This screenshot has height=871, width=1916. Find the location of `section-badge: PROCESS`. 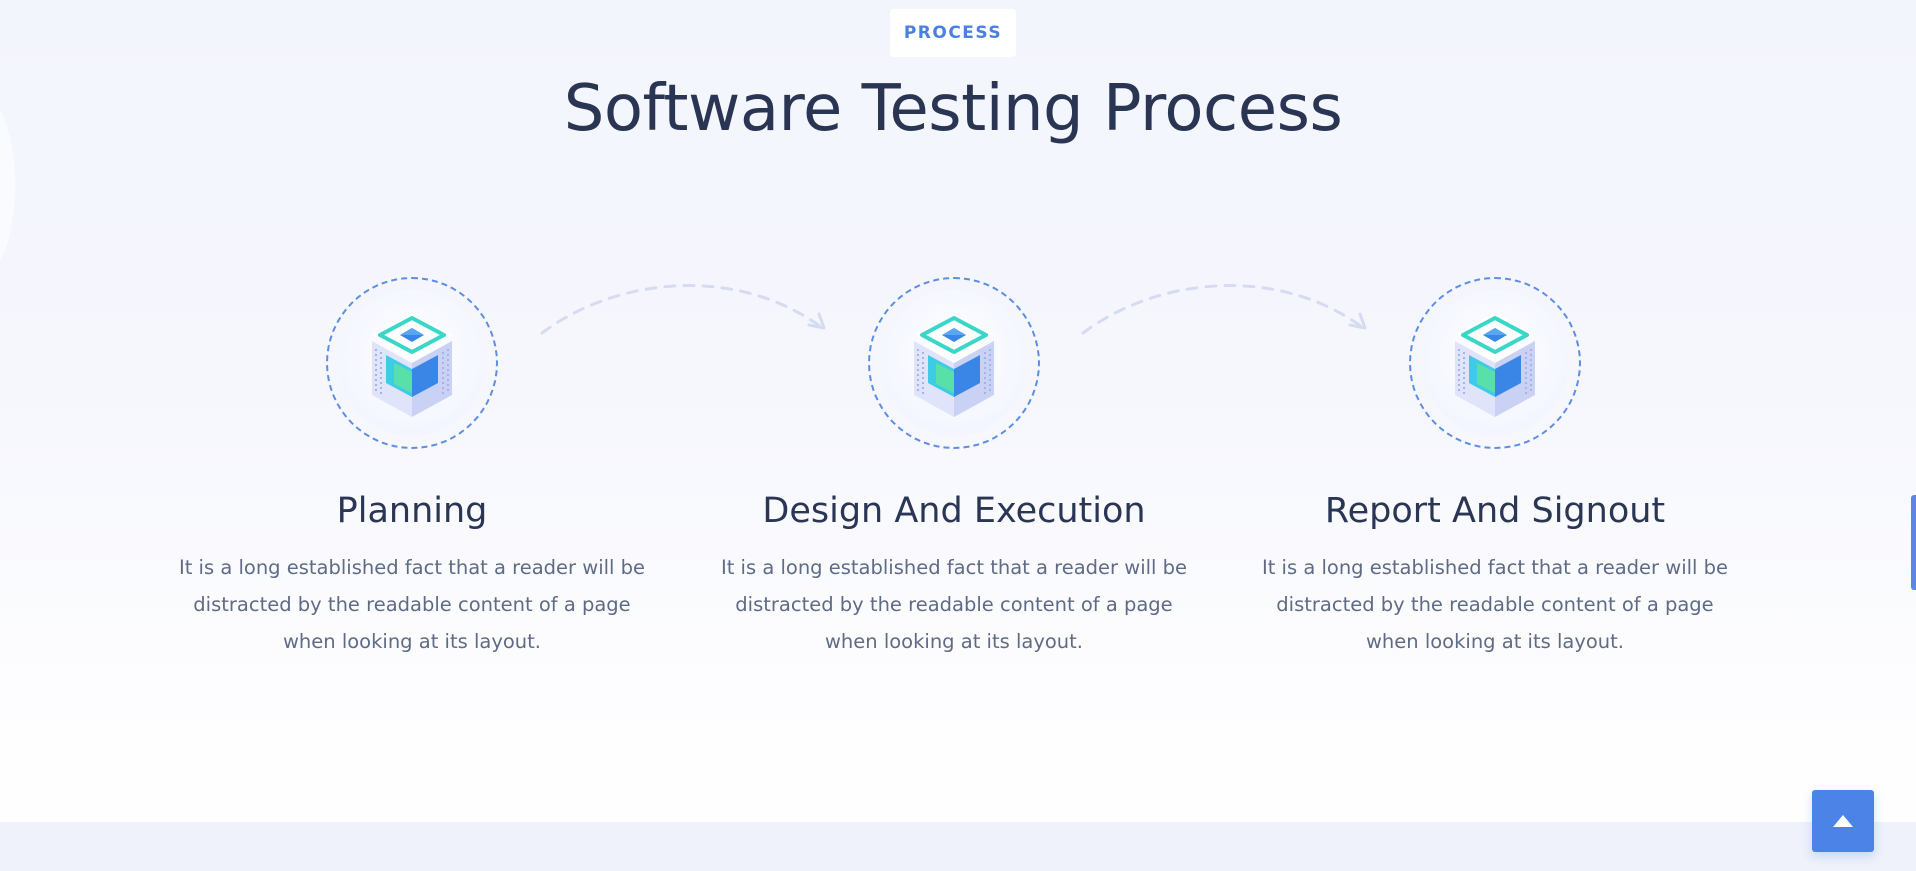

section-badge: PROCESS is located at coordinates (953, 33).